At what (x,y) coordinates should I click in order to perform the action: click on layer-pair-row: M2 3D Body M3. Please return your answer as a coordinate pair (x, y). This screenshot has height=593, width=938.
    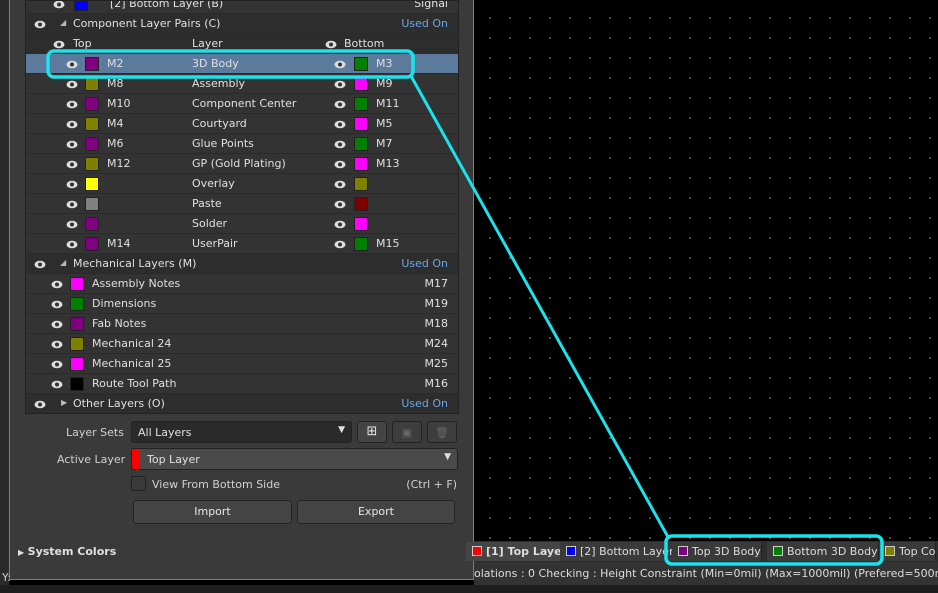
    Looking at the image, I should click on (242, 64).